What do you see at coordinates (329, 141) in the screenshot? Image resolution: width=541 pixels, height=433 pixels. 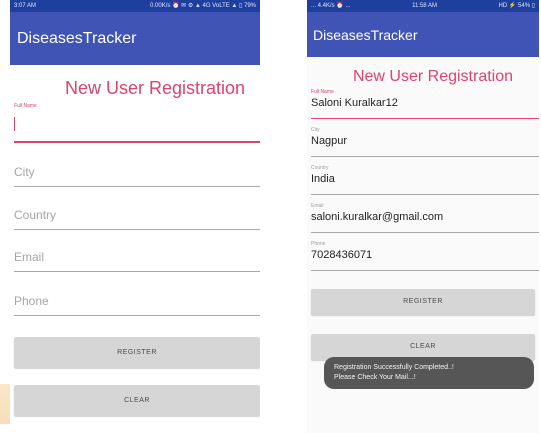 I see `city-value: Nagpur` at bounding box center [329, 141].